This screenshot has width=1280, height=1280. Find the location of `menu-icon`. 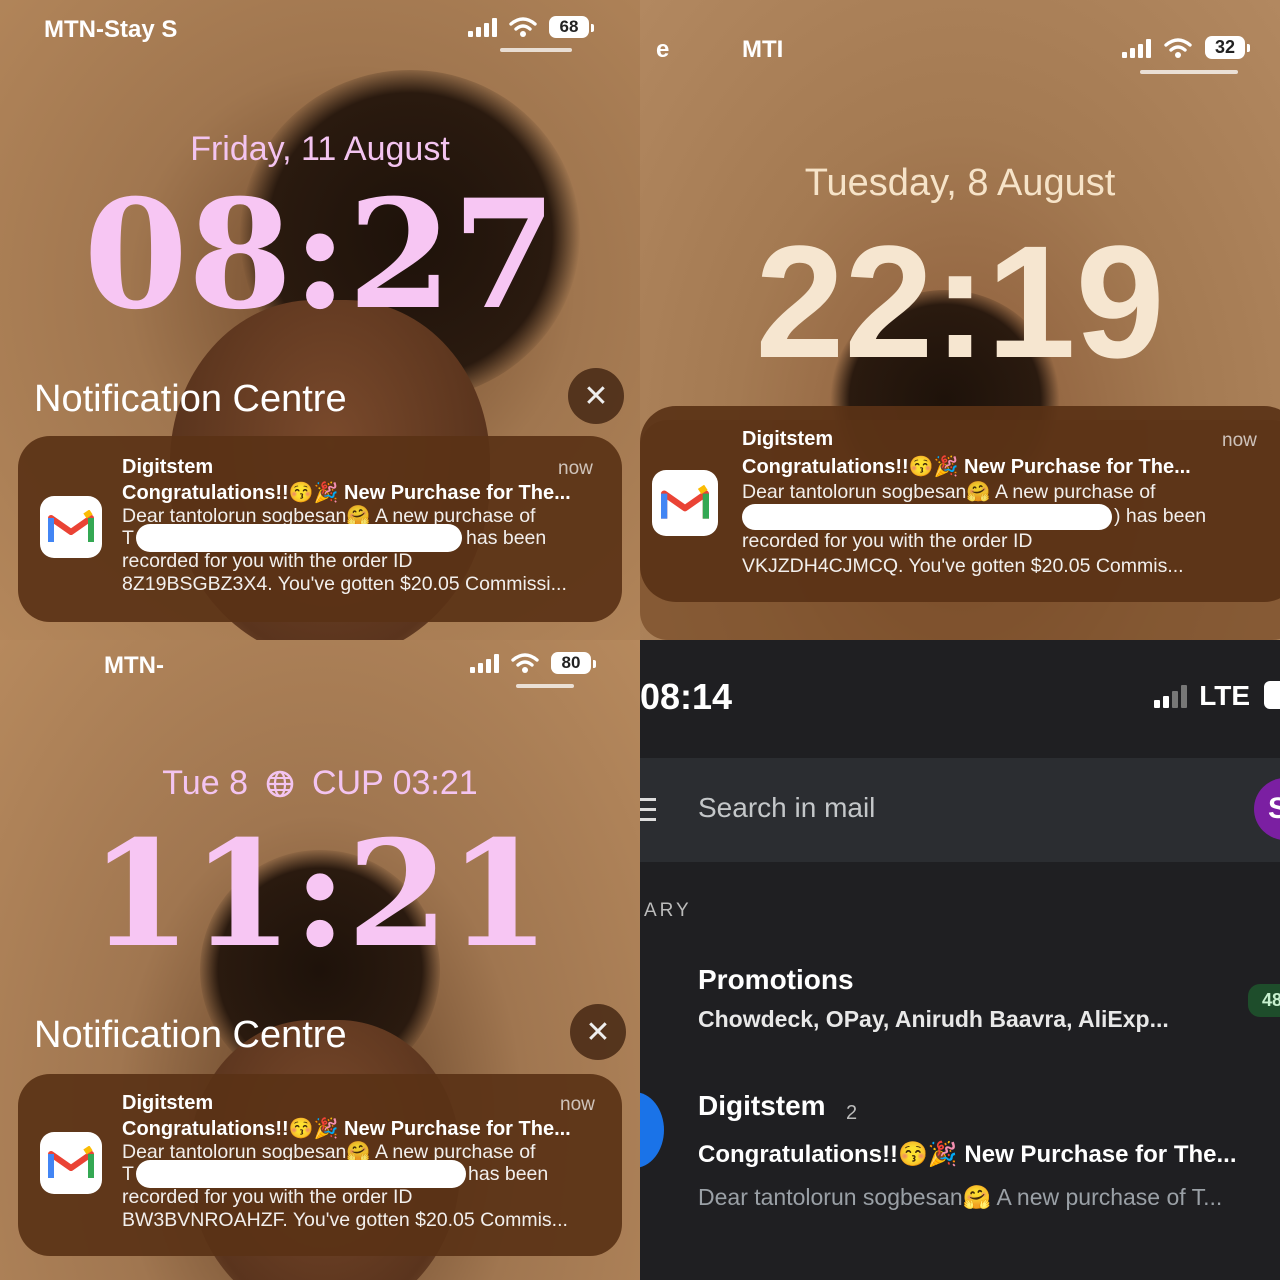

menu-icon is located at coordinates (648, 813).